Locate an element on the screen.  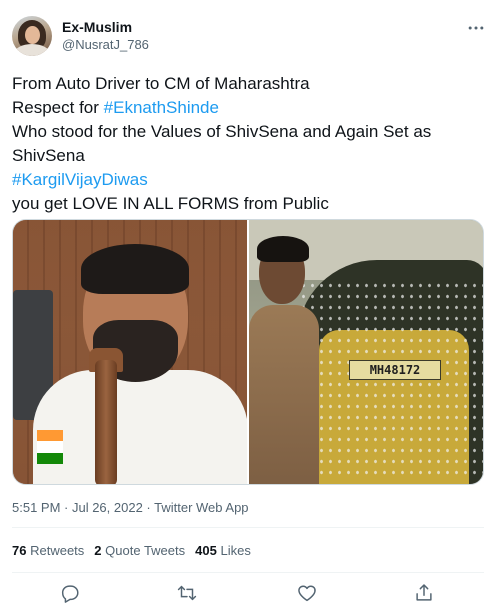
tweet-line: you get LOVE IN ALL FORMS from Public is located at coordinates (170, 203).